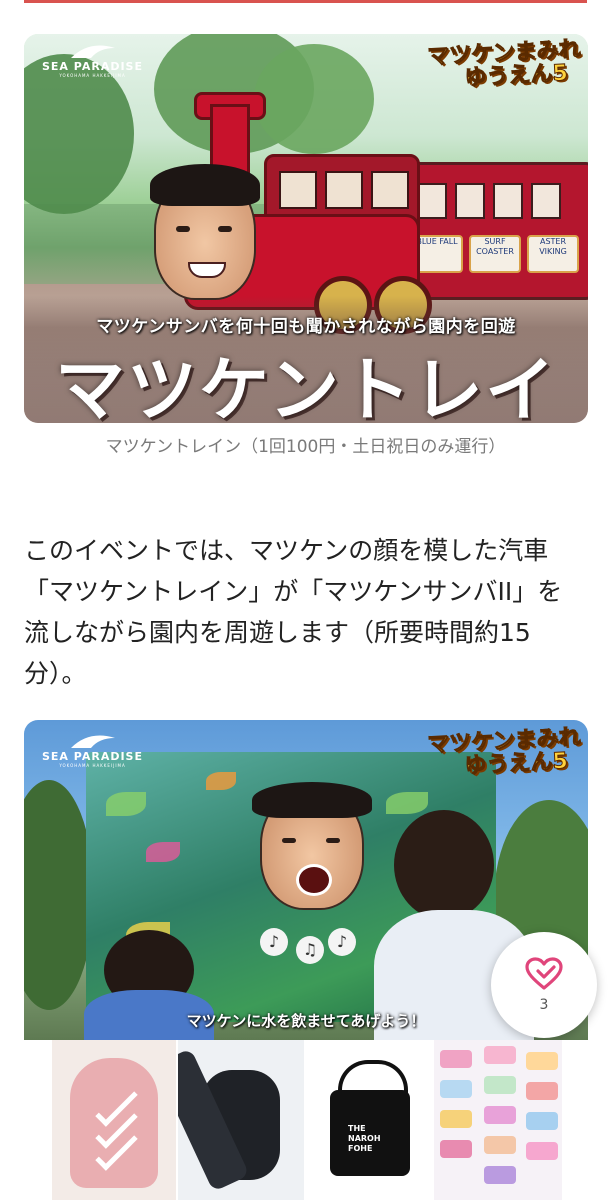 The height and width of the screenshot is (1200, 611). I want to click on train-coach: BLUE FALL SURF COASTER ASTER VIKING, so click(496, 231).